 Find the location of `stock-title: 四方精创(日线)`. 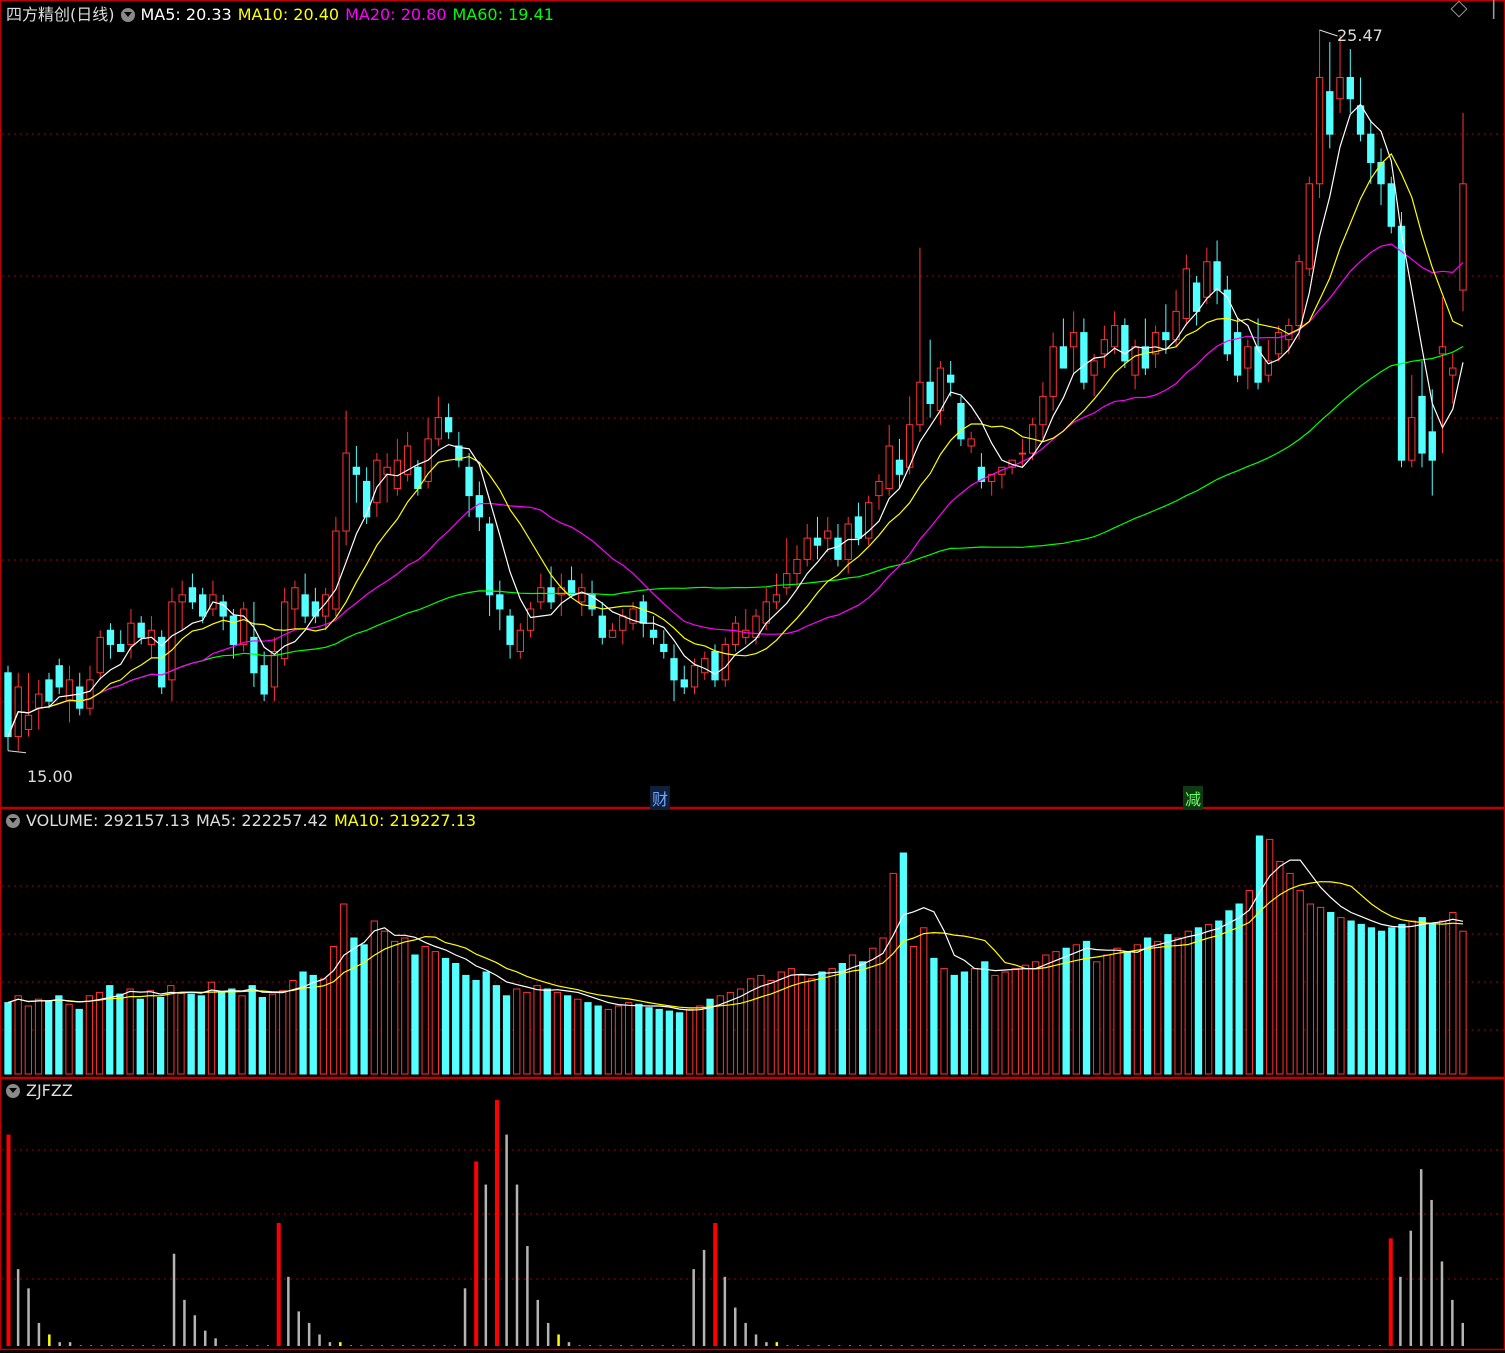

stock-title: 四方精创(日线) is located at coordinates (60, 14).